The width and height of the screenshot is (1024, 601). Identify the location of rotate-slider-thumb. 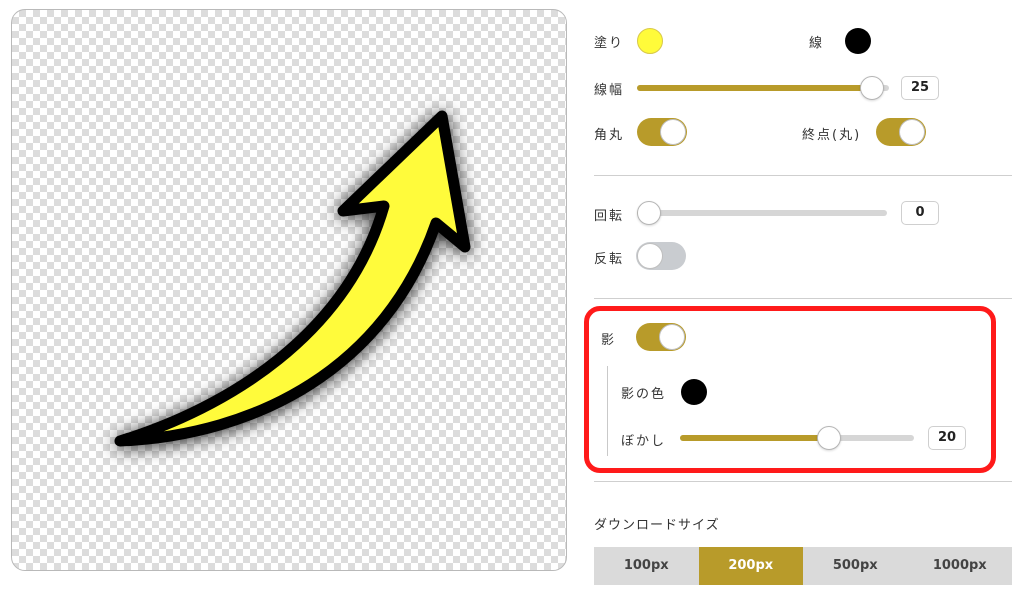
(649, 213).